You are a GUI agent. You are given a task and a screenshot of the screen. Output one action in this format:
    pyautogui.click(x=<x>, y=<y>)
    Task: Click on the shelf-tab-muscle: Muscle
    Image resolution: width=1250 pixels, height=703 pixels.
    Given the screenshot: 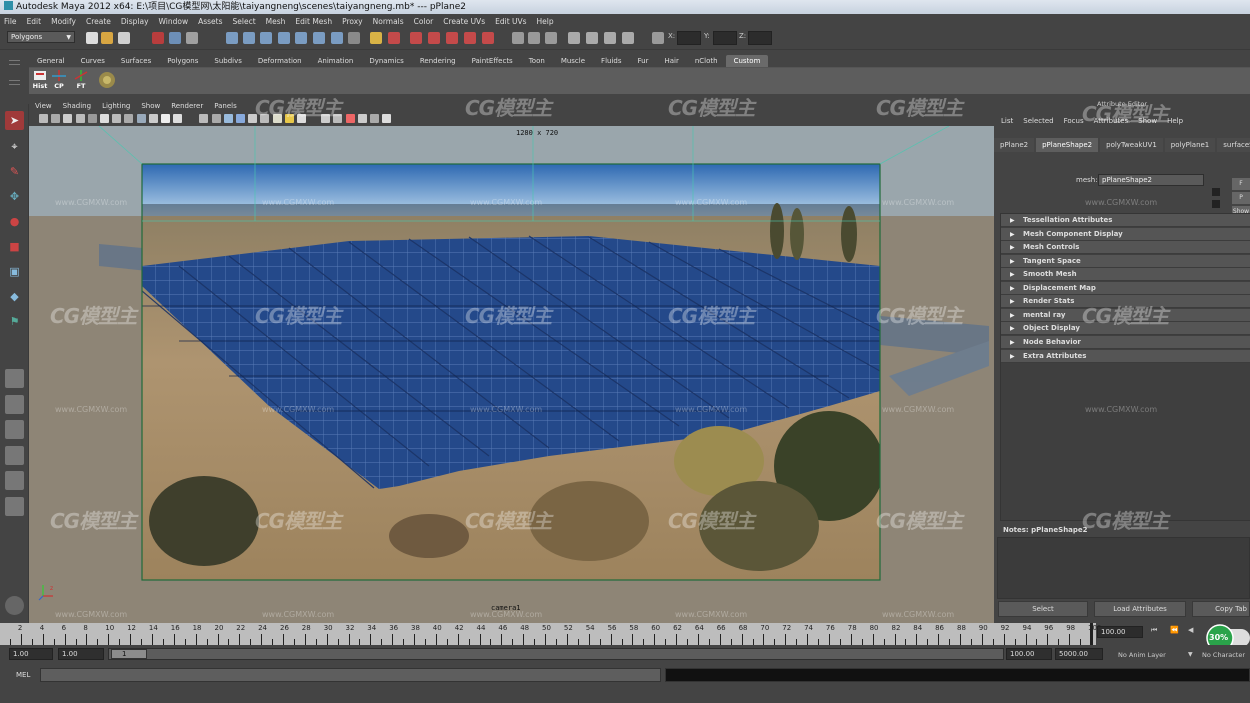 What is the action you would take?
    pyautogui.click(x=573, y=61)
    